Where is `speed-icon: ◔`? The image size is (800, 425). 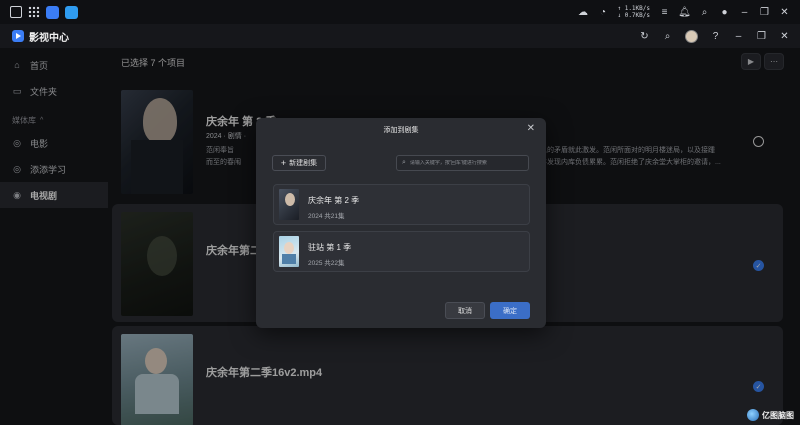 speed-icon: ◔ is located at coordinates (602, 12).